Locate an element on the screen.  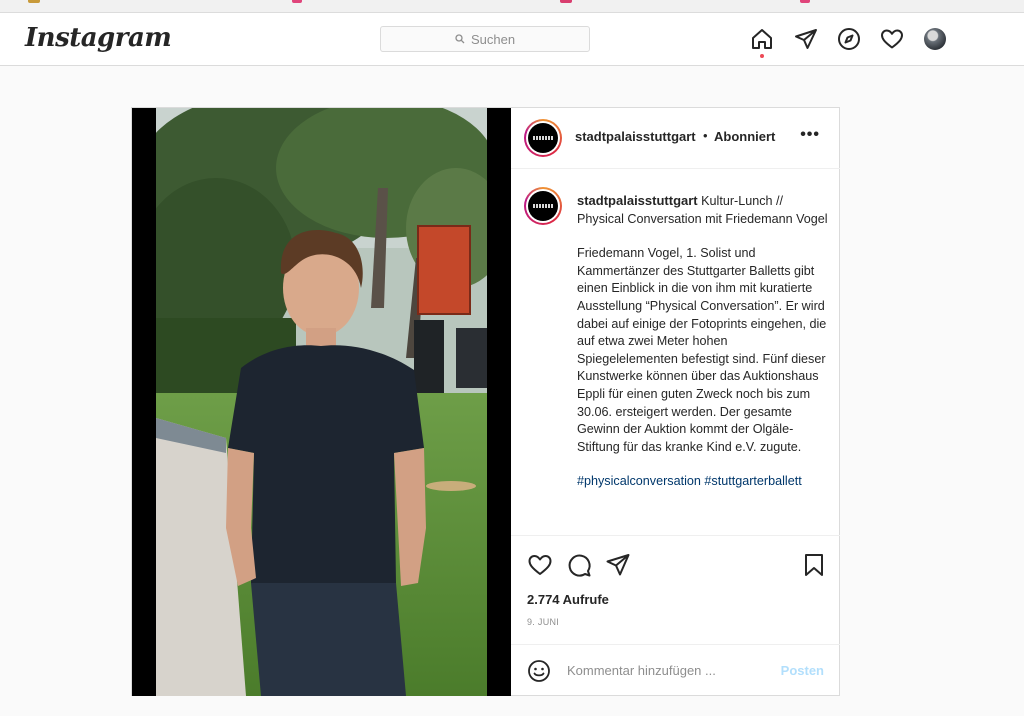
follow-status-button: Abonniert is located at coordinates (744, 136).